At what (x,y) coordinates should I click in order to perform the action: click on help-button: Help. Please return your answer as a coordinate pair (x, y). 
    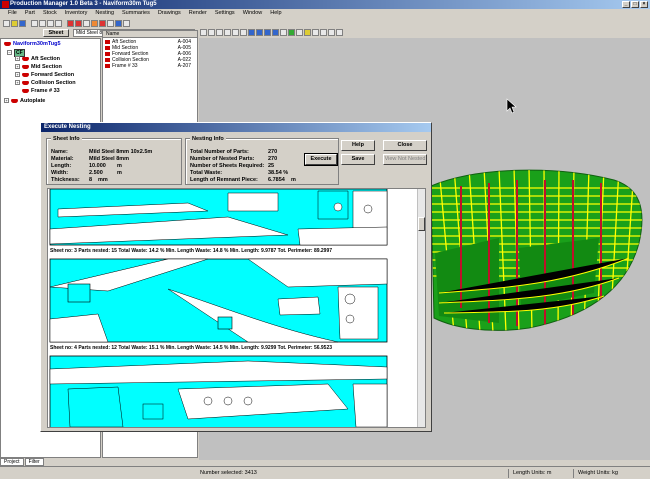
    Looking at the image, I should click on (358, 145).